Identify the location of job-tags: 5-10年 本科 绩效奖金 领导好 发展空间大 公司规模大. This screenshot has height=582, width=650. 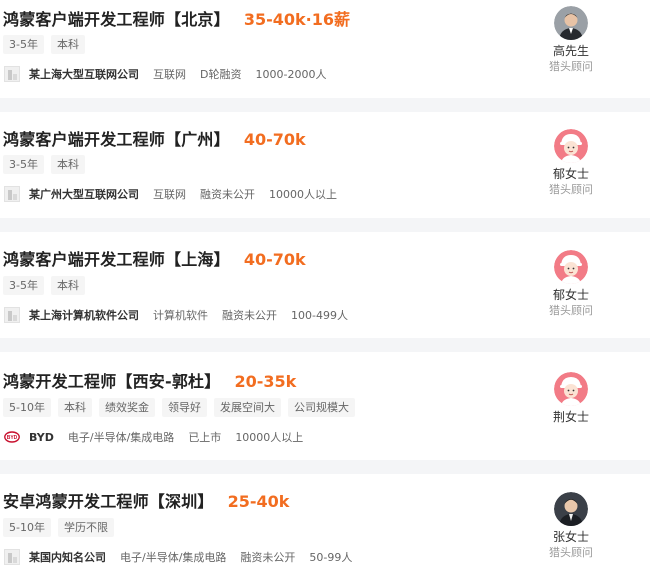
(182, 407).